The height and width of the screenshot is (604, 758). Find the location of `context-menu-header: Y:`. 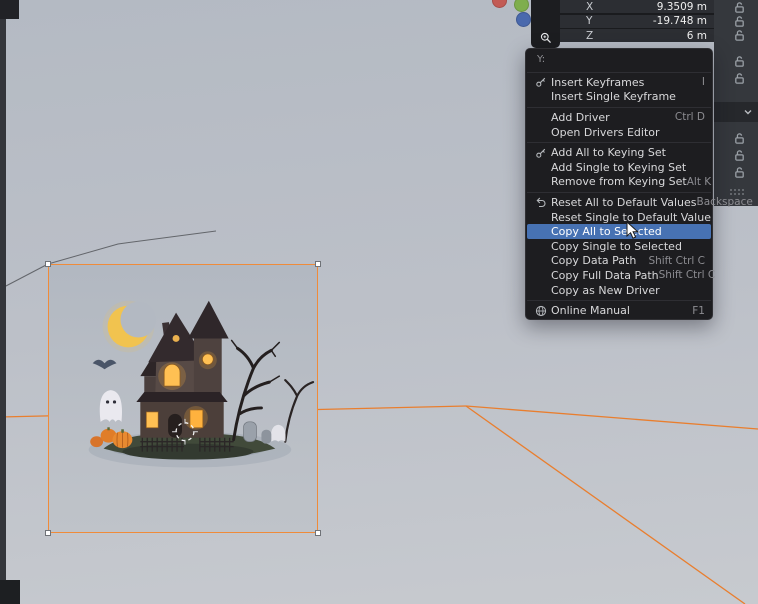

context-menu-header: Y: is located at coordinates (541, 59).